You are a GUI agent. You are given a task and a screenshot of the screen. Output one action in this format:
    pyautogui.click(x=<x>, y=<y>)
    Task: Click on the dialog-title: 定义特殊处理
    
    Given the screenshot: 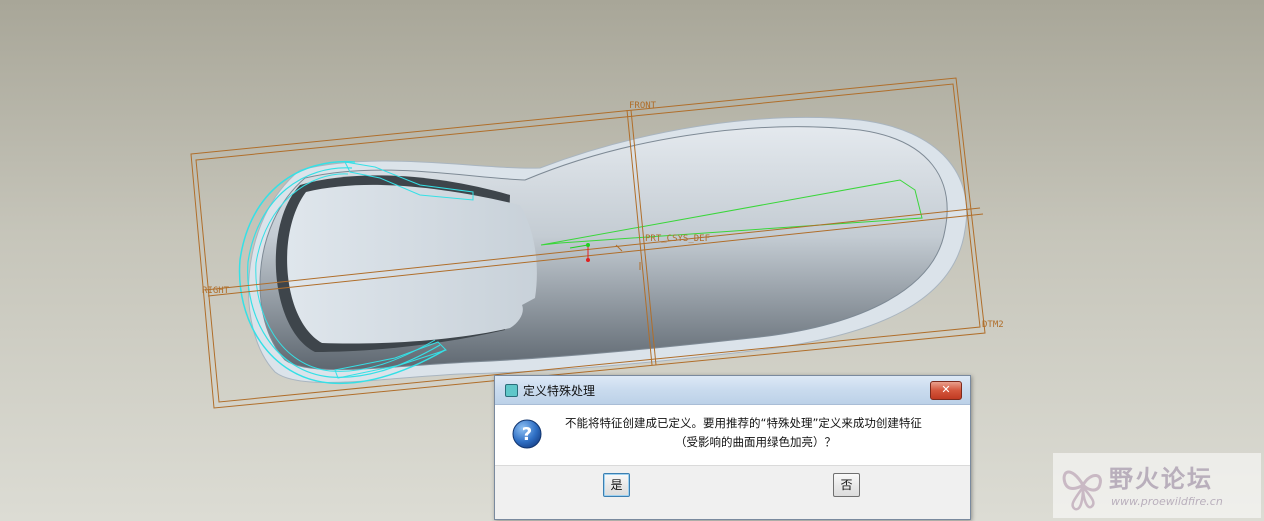 What is the action you would take?
    pyautogui.click(x=559, y=391)
    